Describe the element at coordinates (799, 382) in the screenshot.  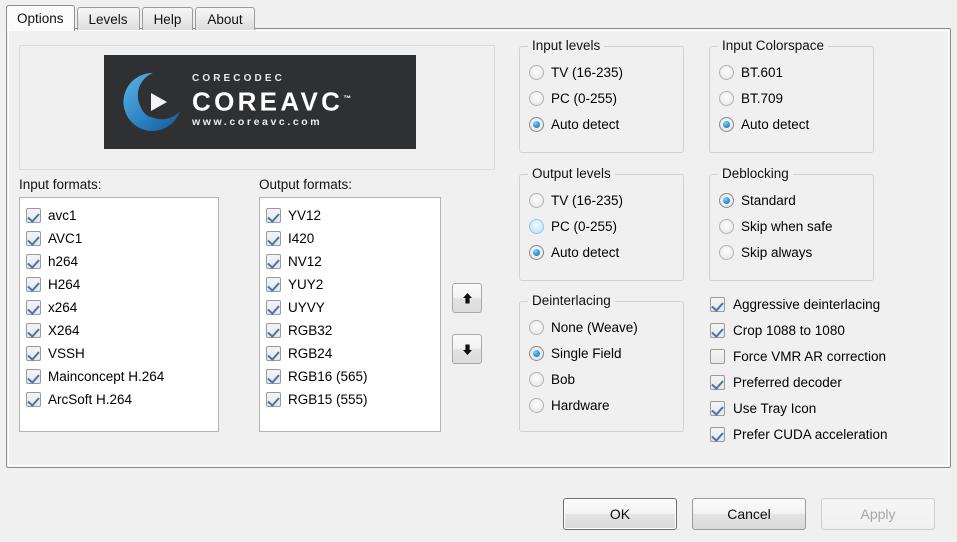
I see `option-preferred-decoder: Preferred decoder` at that location.